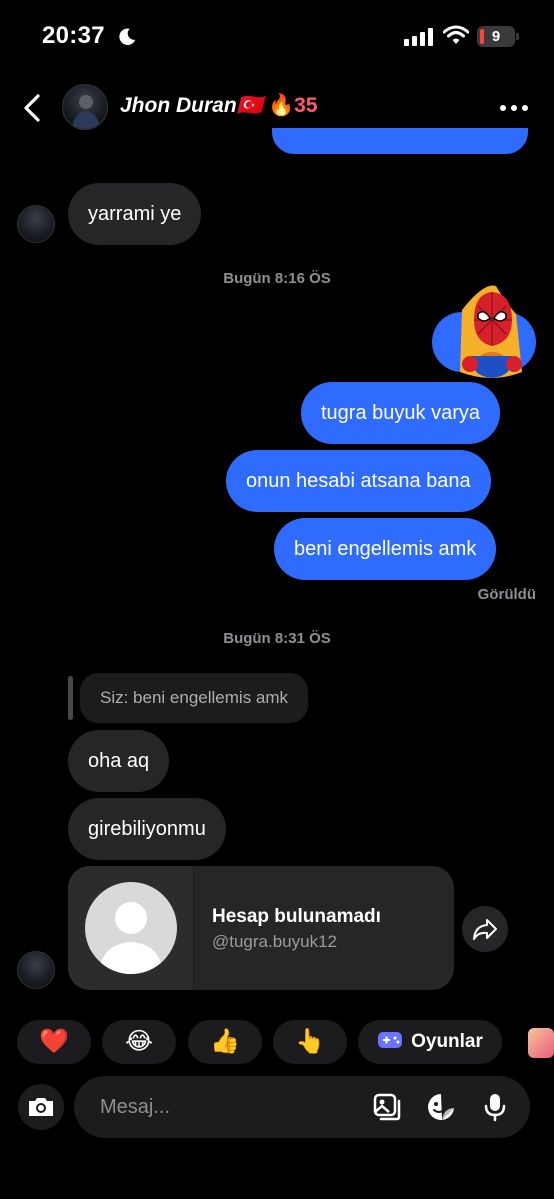 This screenshot has width=554, height=1199. Describe the element at coordinates (441, 1107) in the screenshot. I see `sticker-icon` at that location.